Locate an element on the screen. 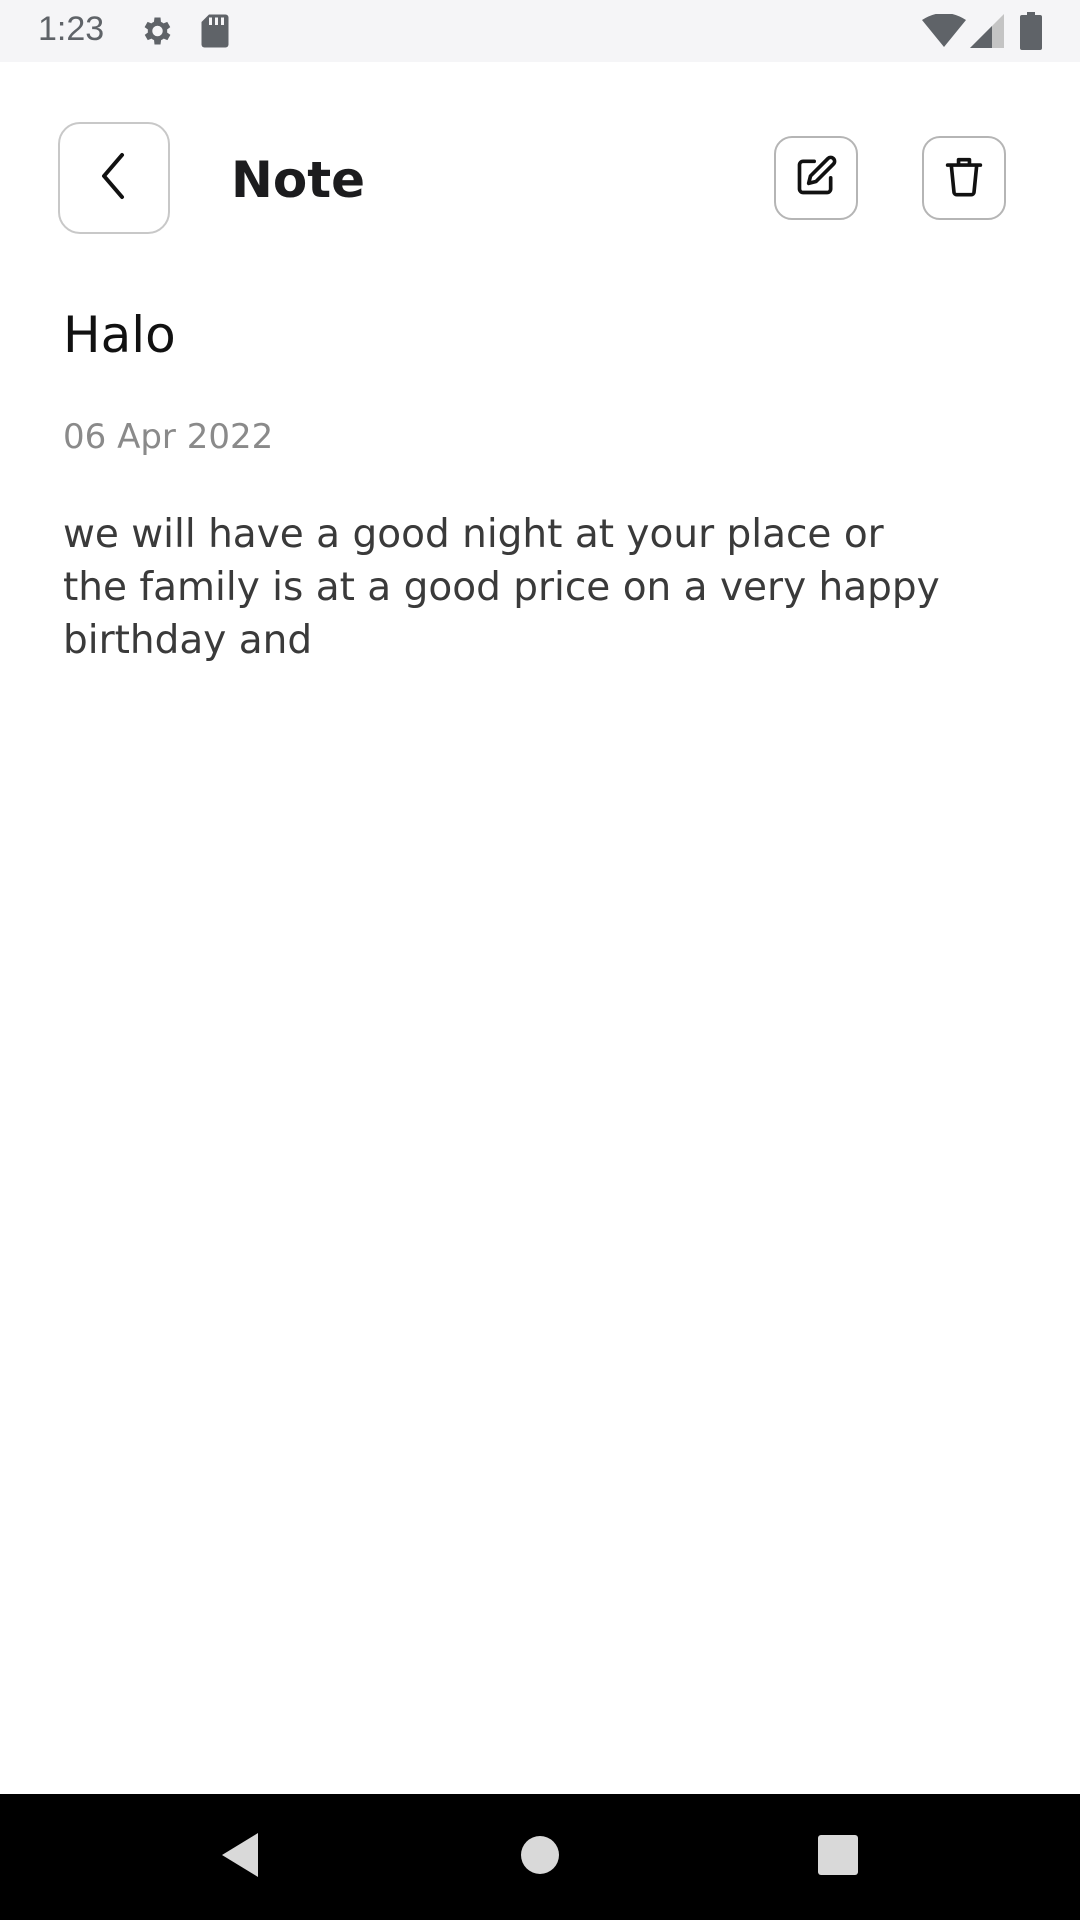  edit-button is located at coordinates (816, 178).